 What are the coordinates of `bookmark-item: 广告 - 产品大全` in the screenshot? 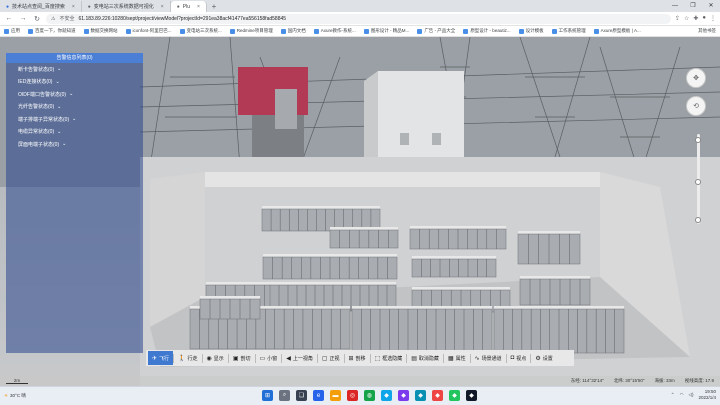 It's located at (436, 31).